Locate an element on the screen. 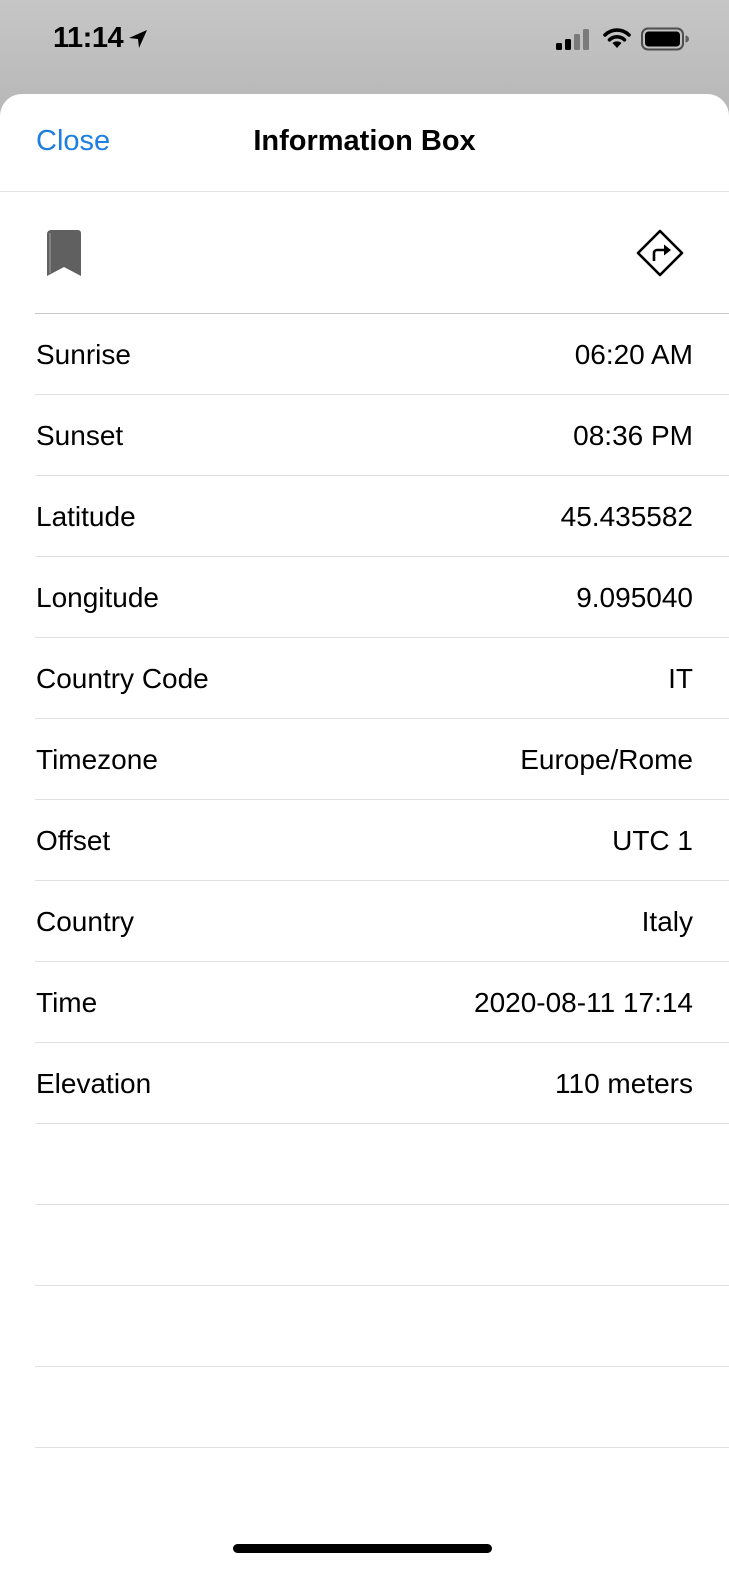  row-value: UTC 1 is located at coordinates (652, 840).